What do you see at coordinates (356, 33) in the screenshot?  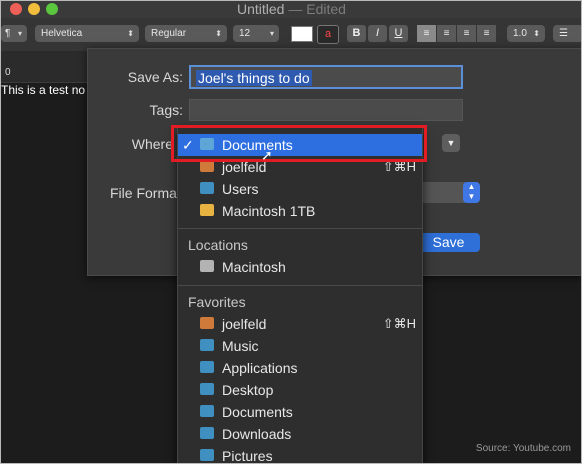 I see `bold-button: B` at bounding box center [356, 33].